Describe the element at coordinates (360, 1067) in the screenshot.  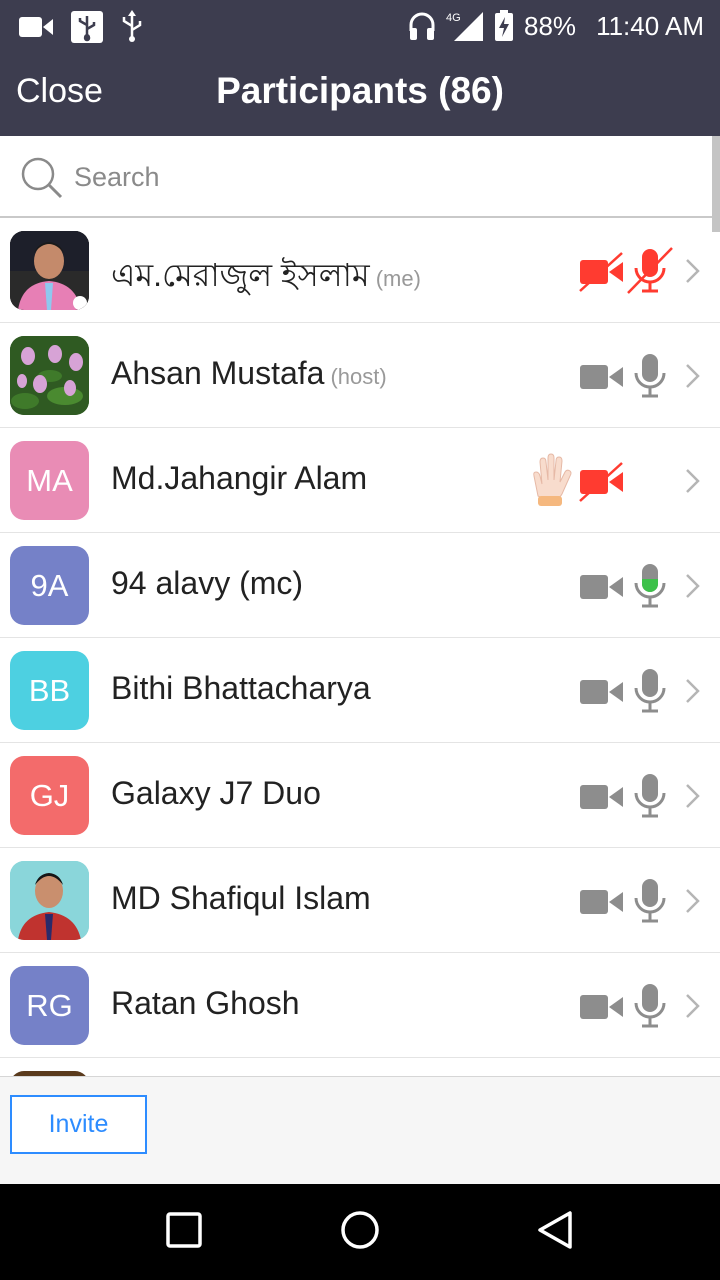
I see `participant-row-partial` at that location.